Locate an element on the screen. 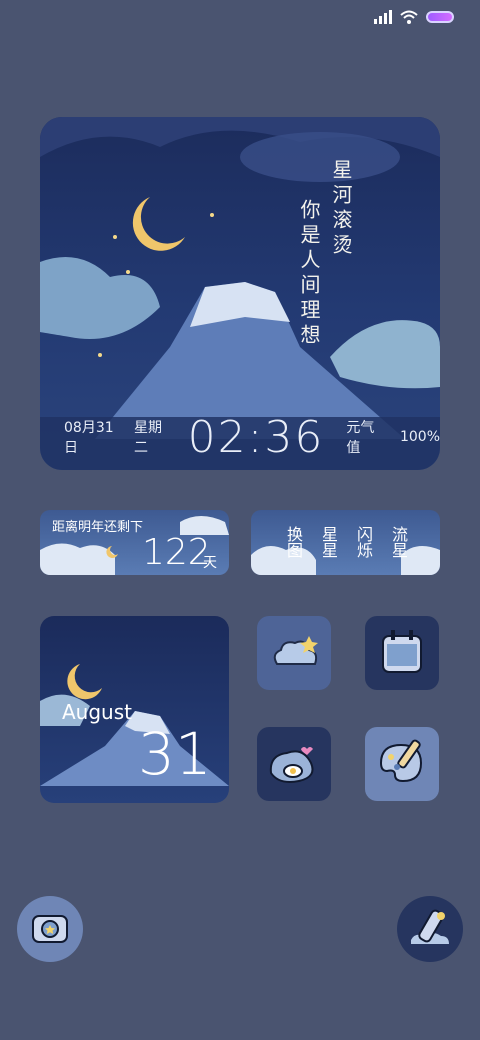 This screenshot has width=480, height=1040. battery-icon is located at coordinates (440, 17).